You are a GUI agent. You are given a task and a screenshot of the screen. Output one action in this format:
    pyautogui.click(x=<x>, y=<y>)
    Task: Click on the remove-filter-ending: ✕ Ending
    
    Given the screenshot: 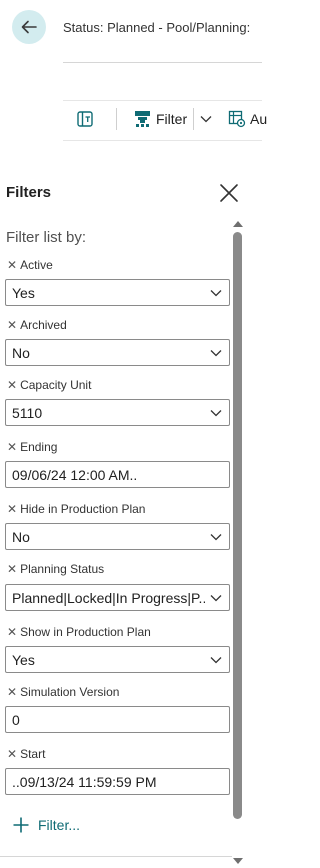 What is the action you would take?
    pyautogui.click(x=32, y=447)
    